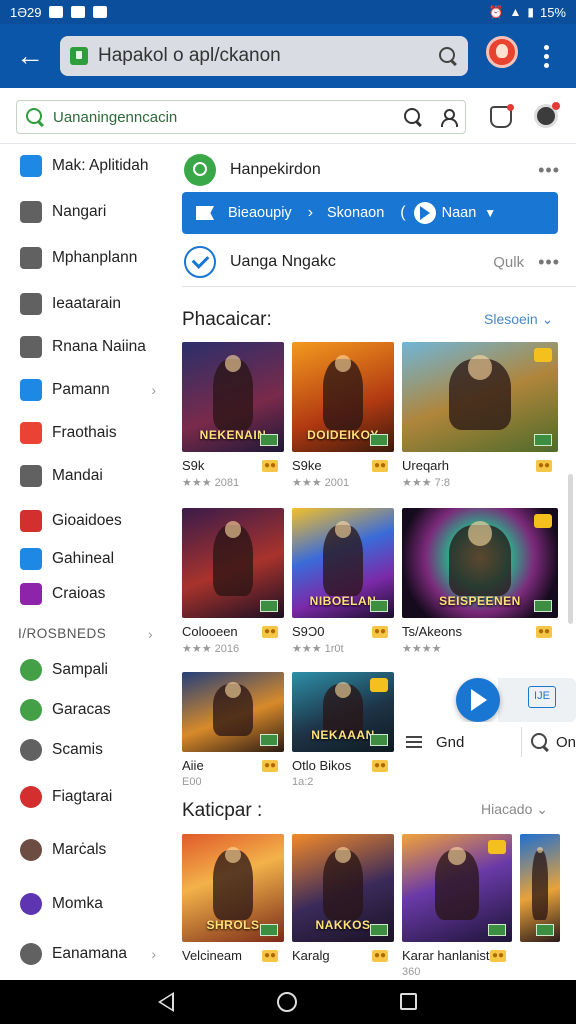  Describe the element at coordinates (307, 465) in the screenshot. I see `game-title: S9ke` at that location.